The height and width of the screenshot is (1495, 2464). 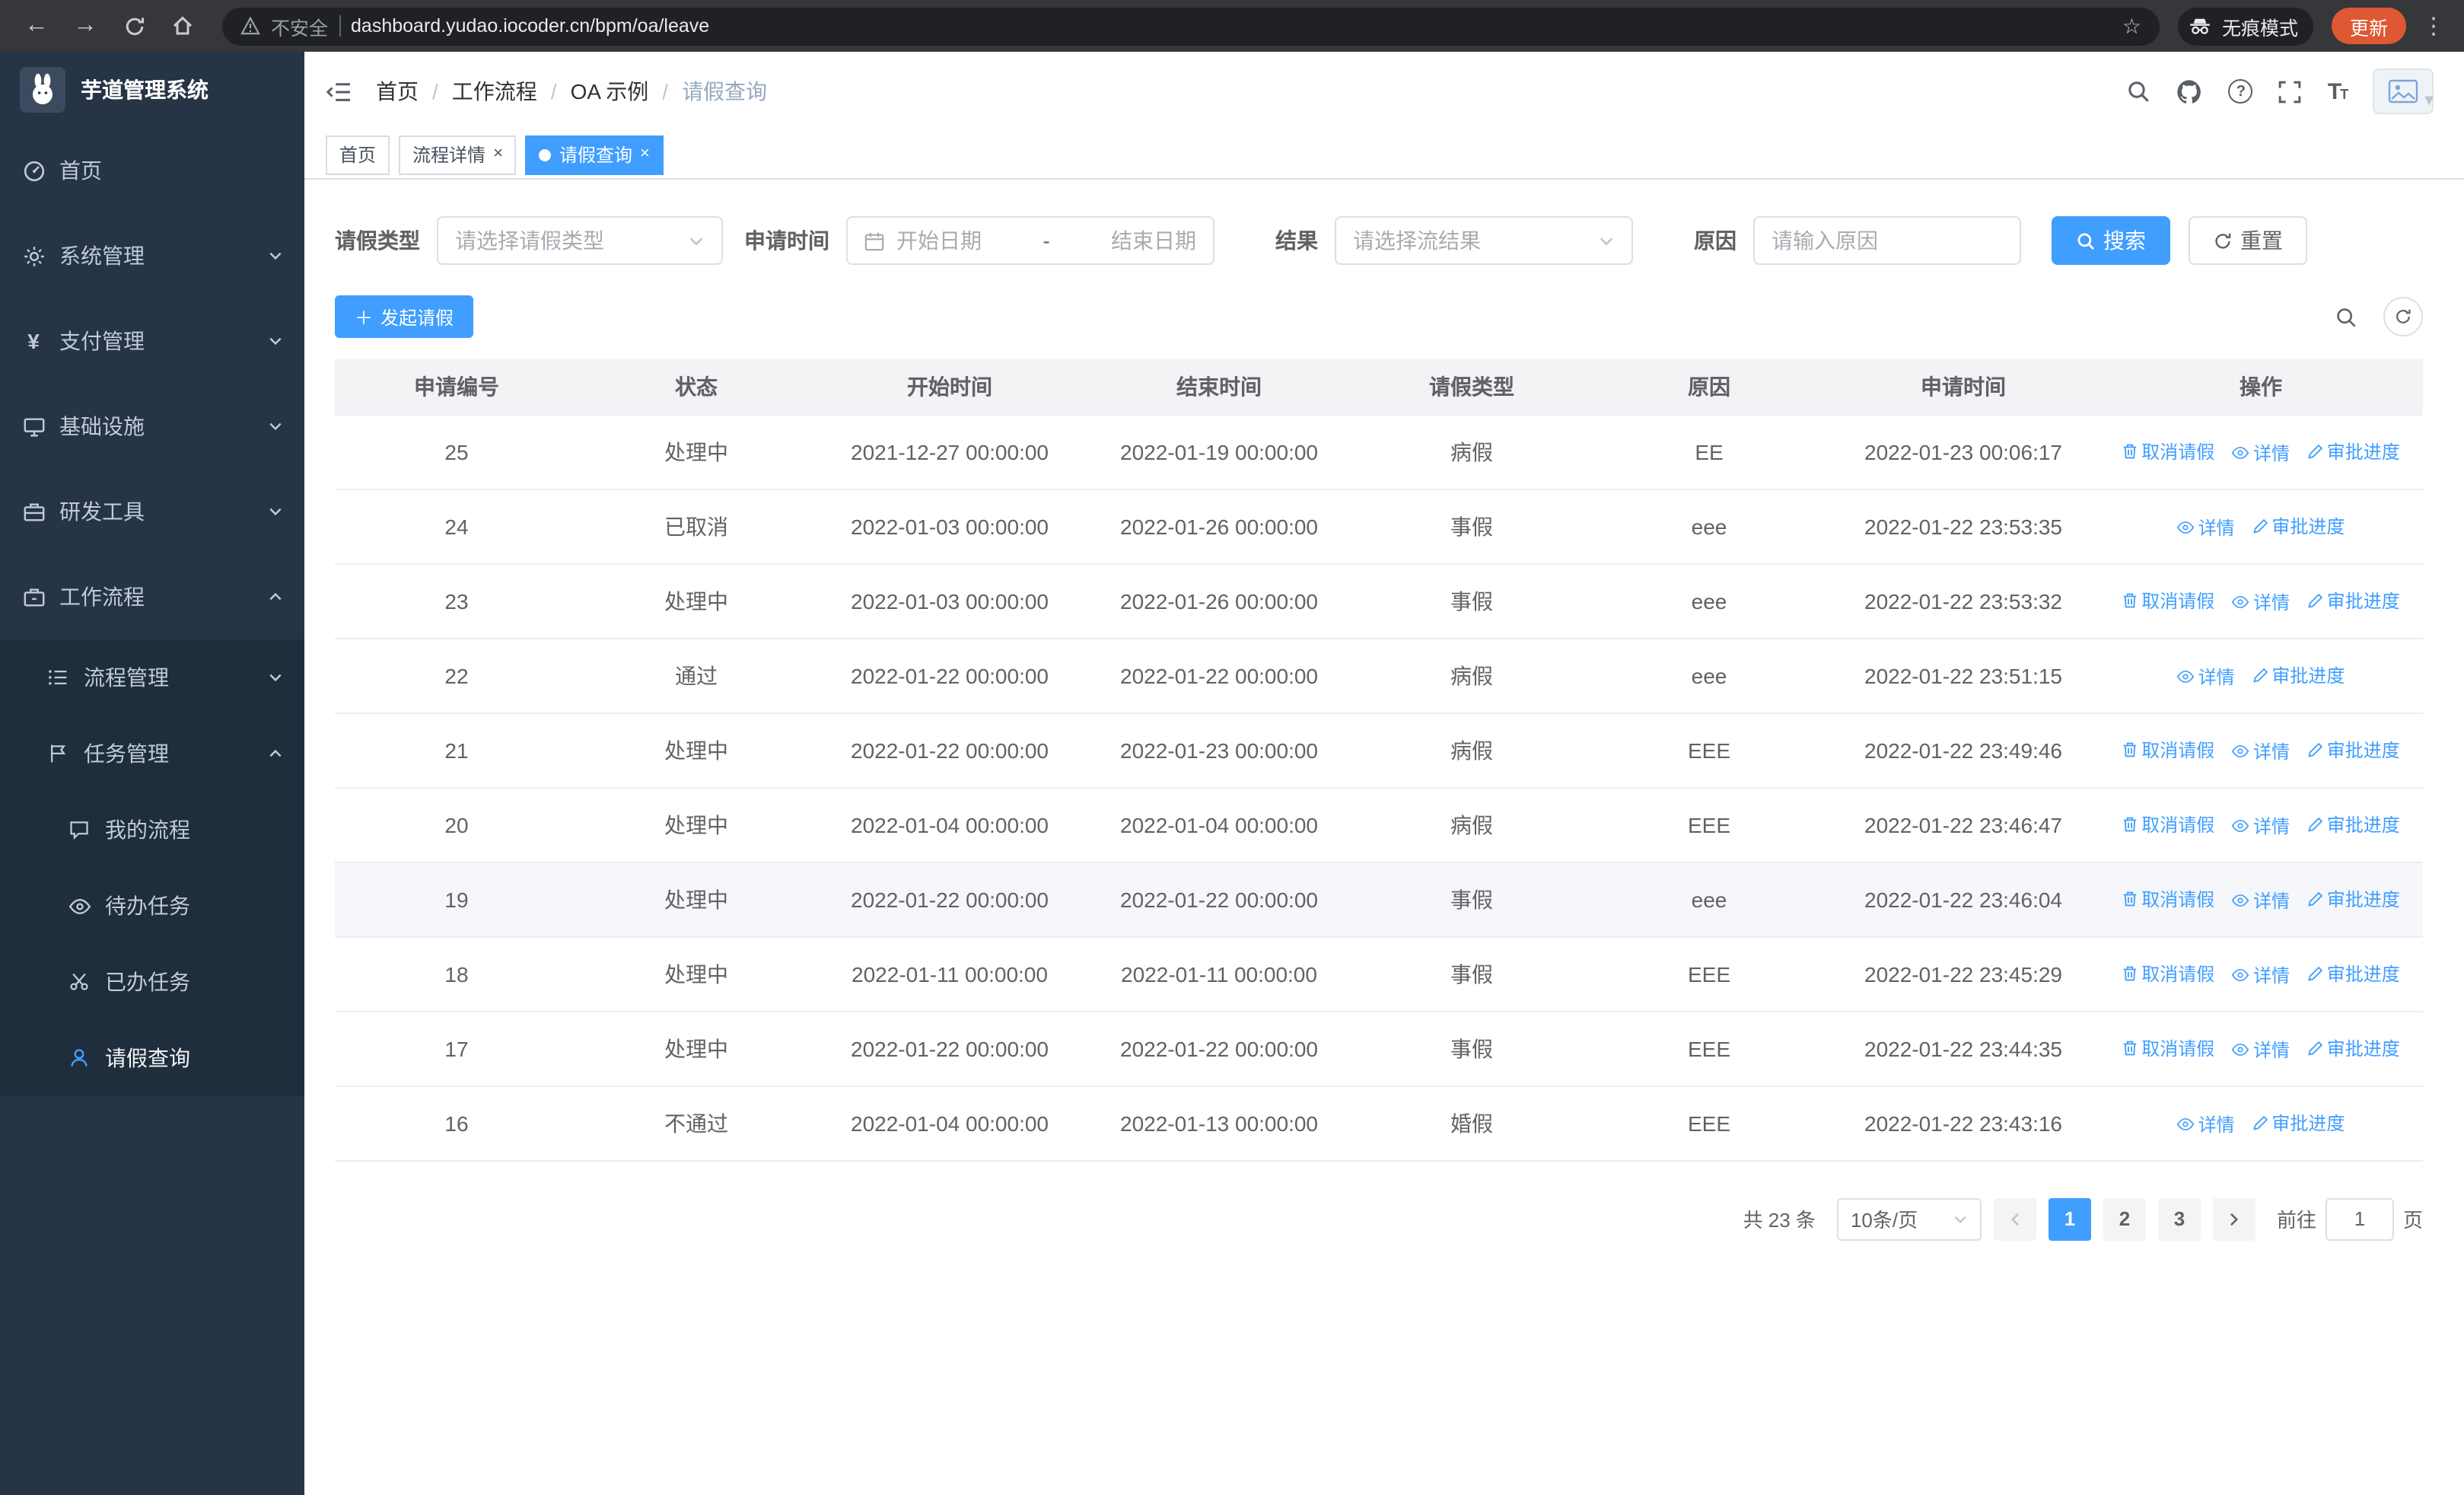 I want to click on chevron-down-icon, so click(x=275, y=427).